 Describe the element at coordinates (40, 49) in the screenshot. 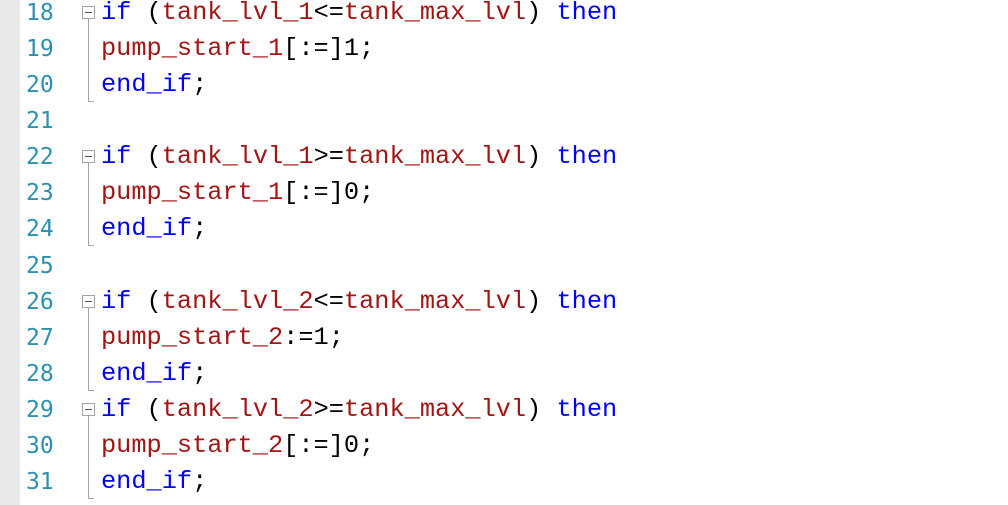

I see `line-number: 19` at that location.